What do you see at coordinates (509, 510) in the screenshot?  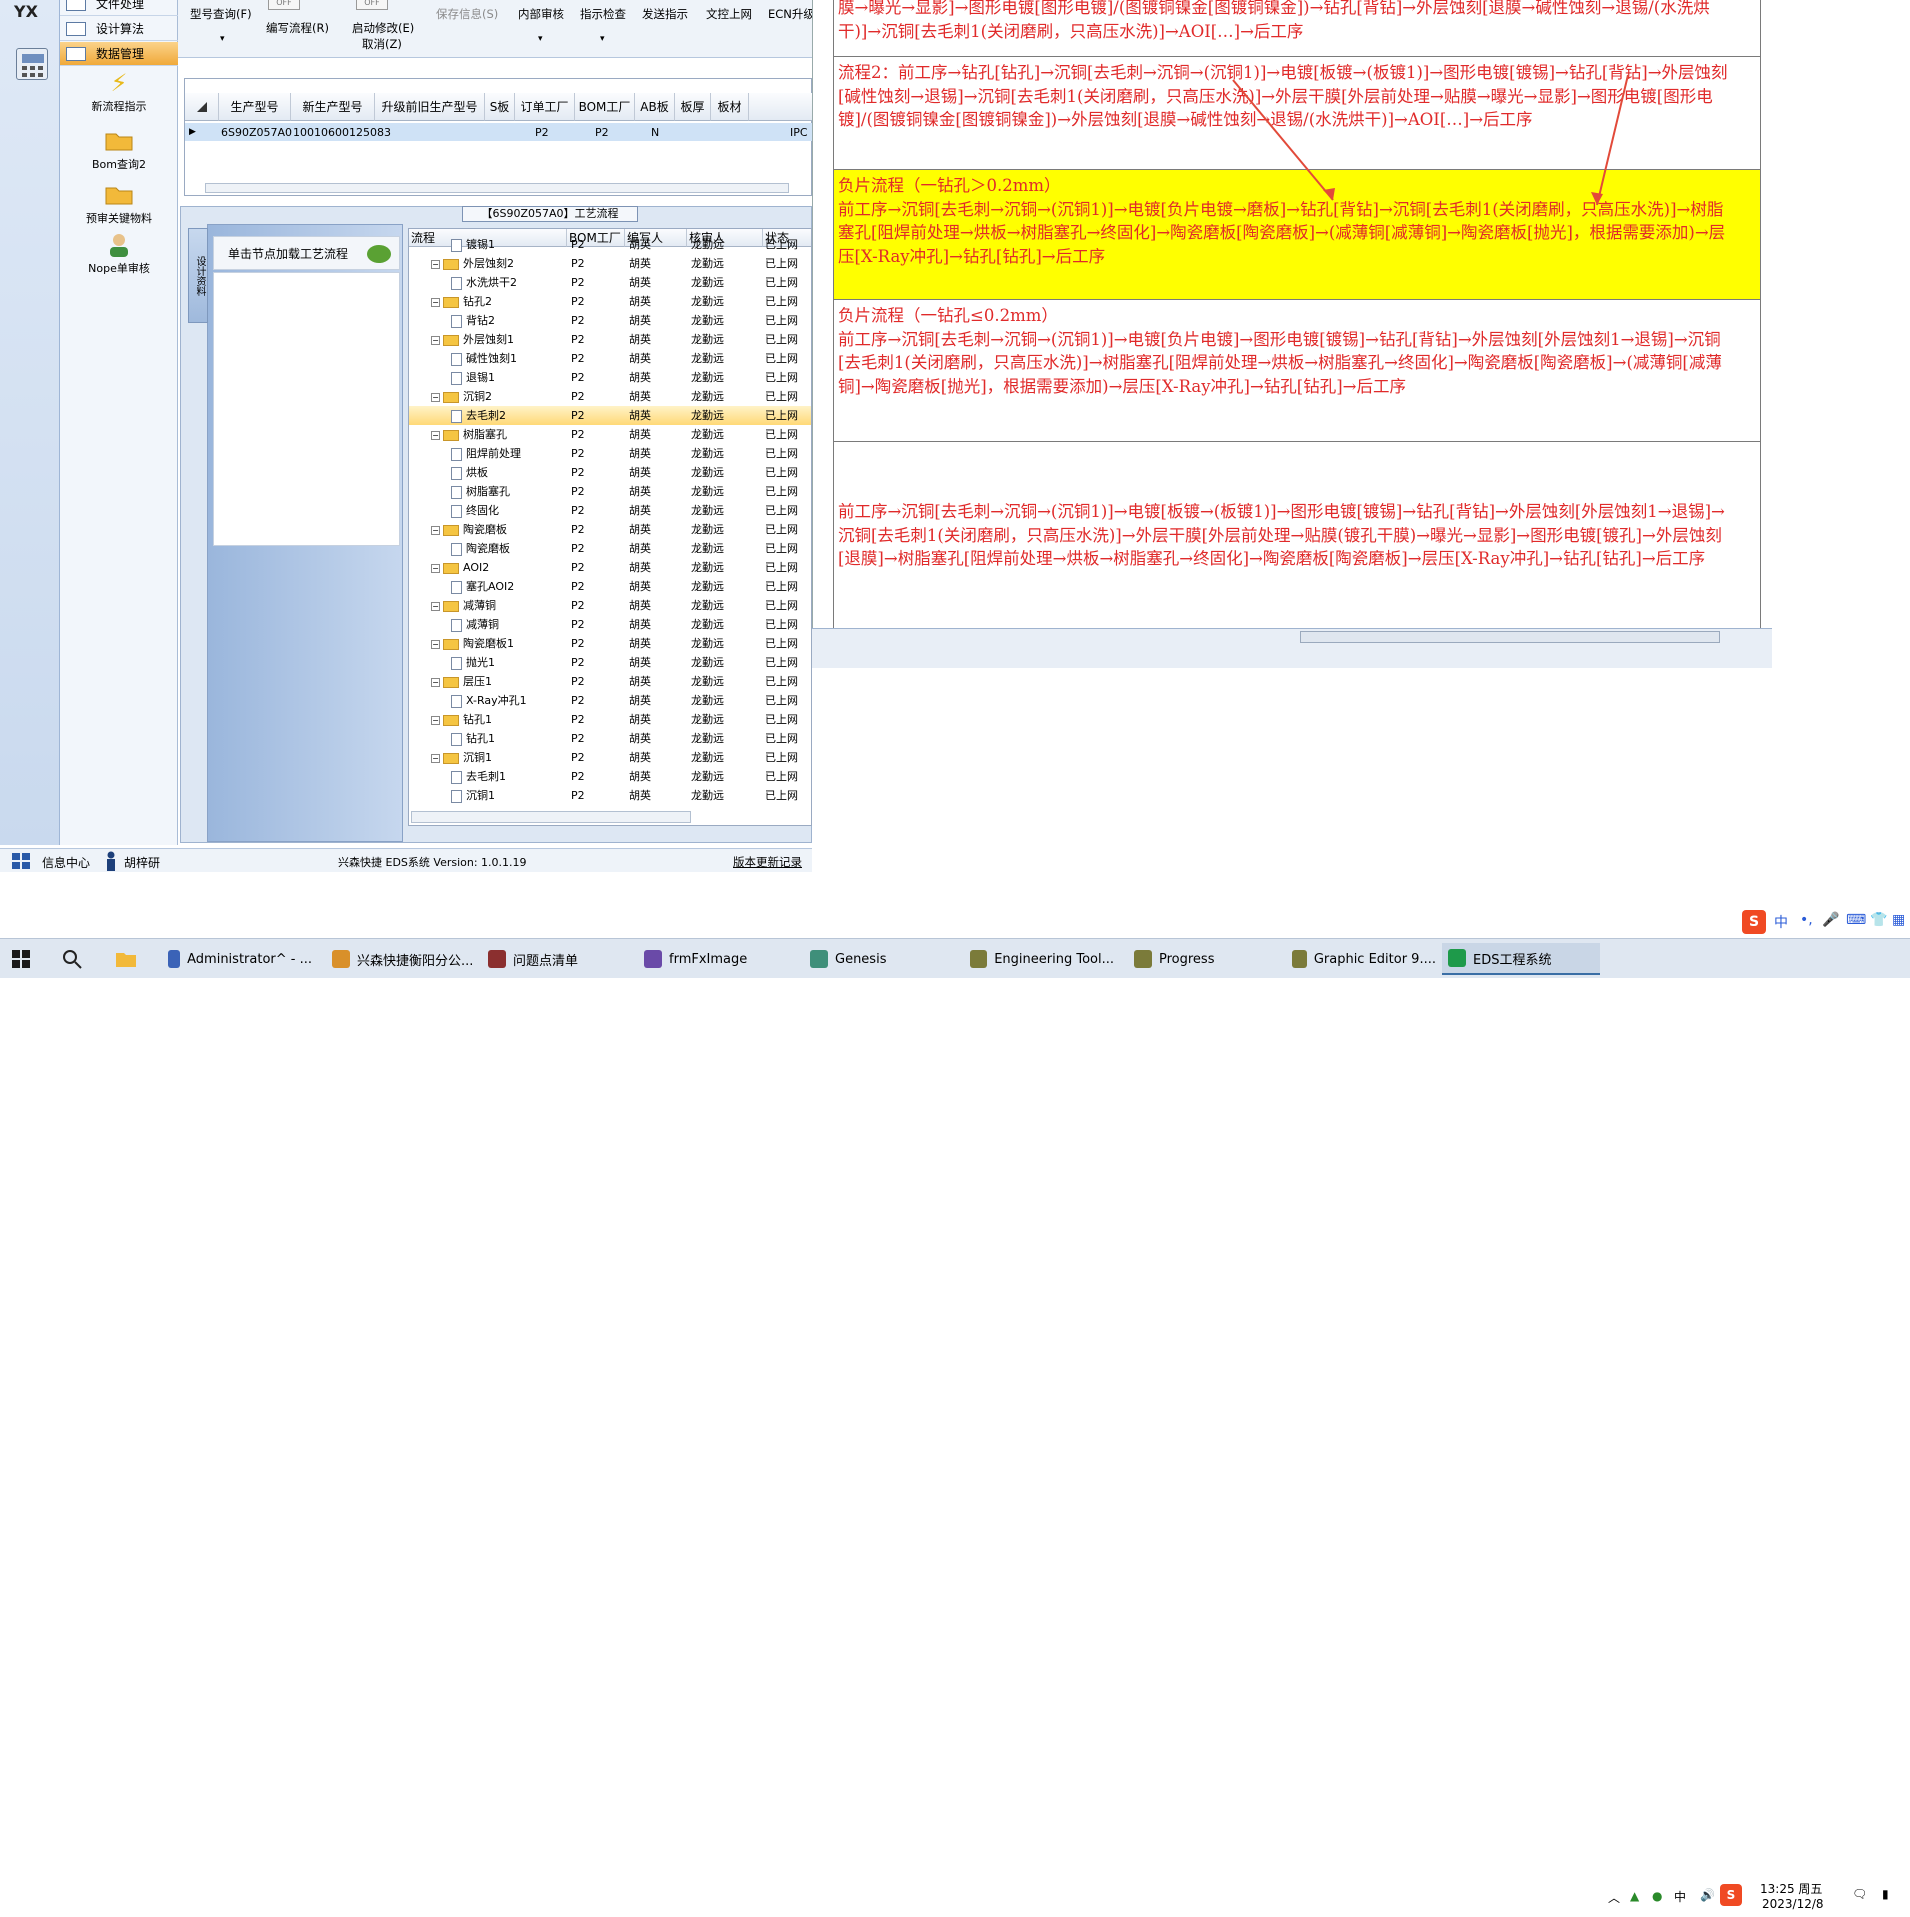 I see `tree-node: 终固化` at bounding box center [509, 510].